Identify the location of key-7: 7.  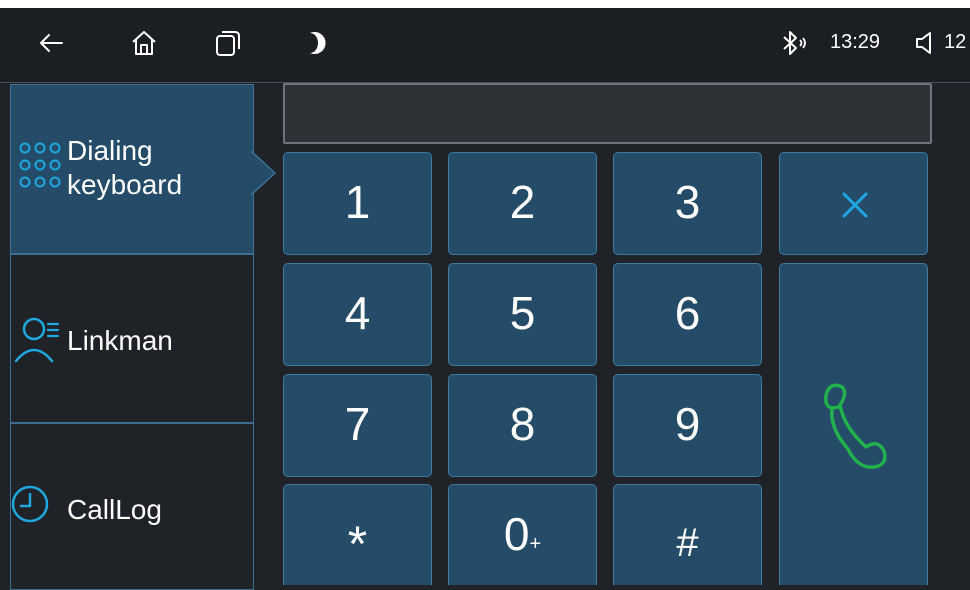
(357, 425).